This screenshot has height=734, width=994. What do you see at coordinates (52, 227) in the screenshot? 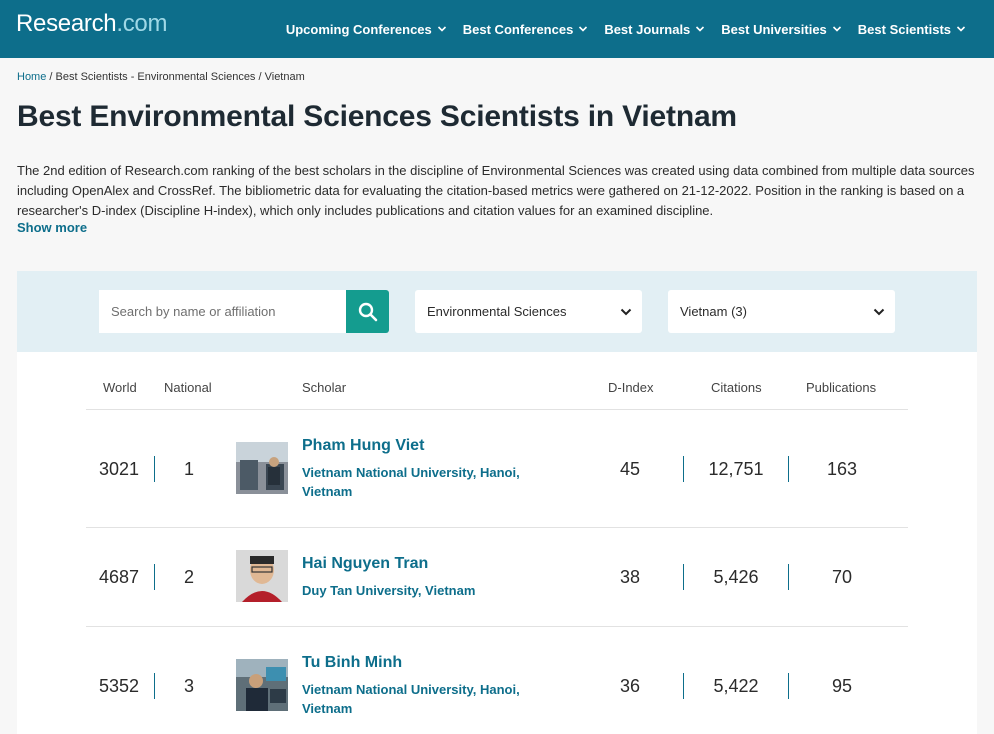
I see `show-more-link: Show more` at bounding box center [52, 227].